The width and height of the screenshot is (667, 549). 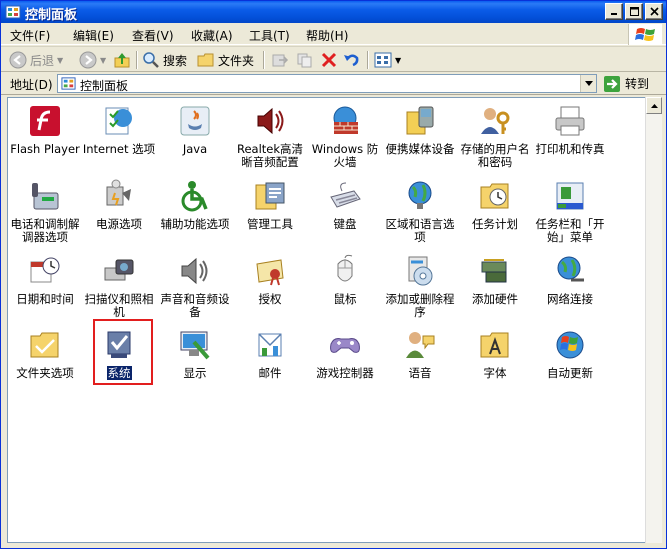 What do you see at coordinates (420, 130) in the screenshot?
I see `control-panel-item: 便携媒体设备` at bounding box center [420, 130].